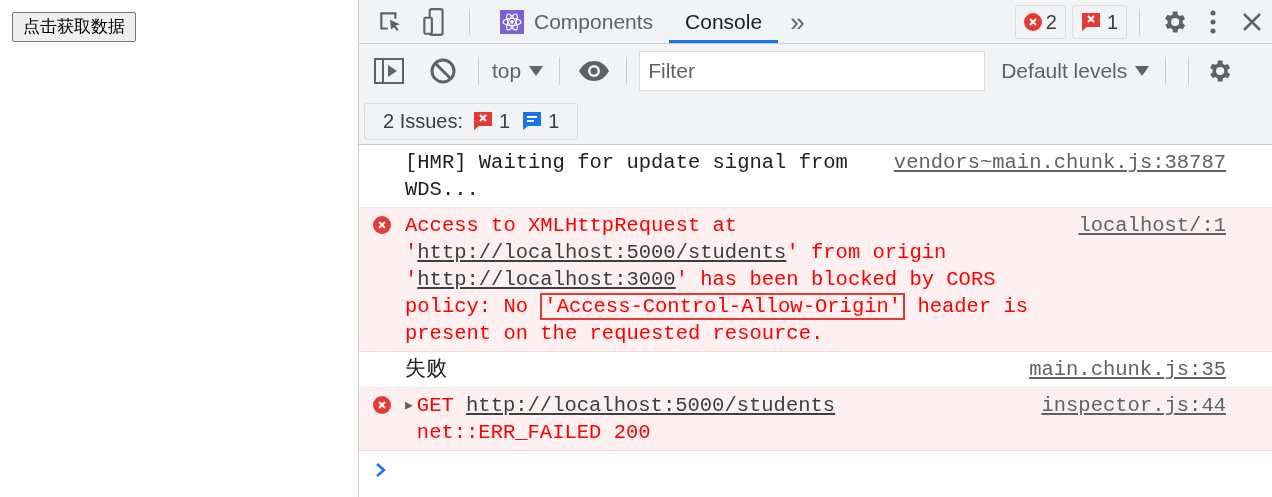  Describe the element at coordinates (1133, 405) in the screenshot. I see `source-link: inspector.js:44` at that location.